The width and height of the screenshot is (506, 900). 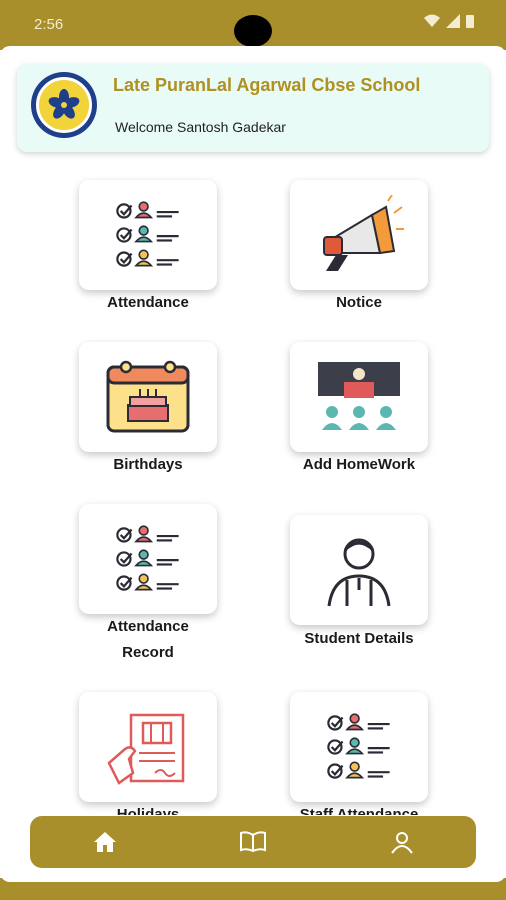 What do you see at coordinates (148, 652) in the screenshot?
I see `attendance-record-label-line2: Record` at bounding box center [148, 652].